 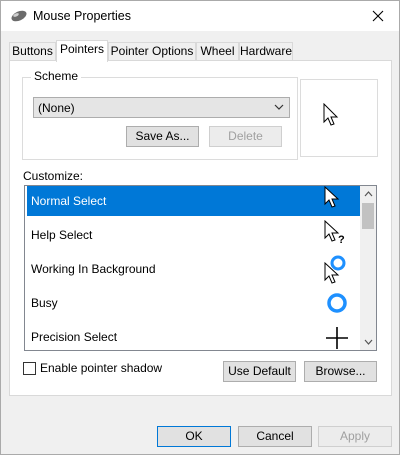 What do you see at coordinates (337, 336) in the screenshot?
I see `crosshair-cursor-icon` at bounding box center [337, 336].